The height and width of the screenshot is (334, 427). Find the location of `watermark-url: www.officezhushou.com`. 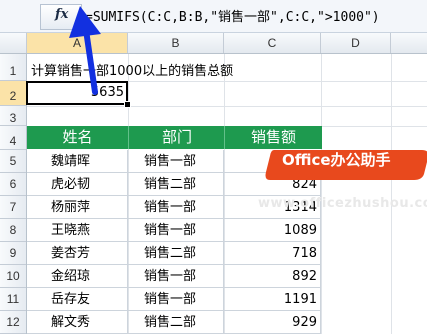

watermark-url: www.officezhushou.com is located at coordinates (342, 203).